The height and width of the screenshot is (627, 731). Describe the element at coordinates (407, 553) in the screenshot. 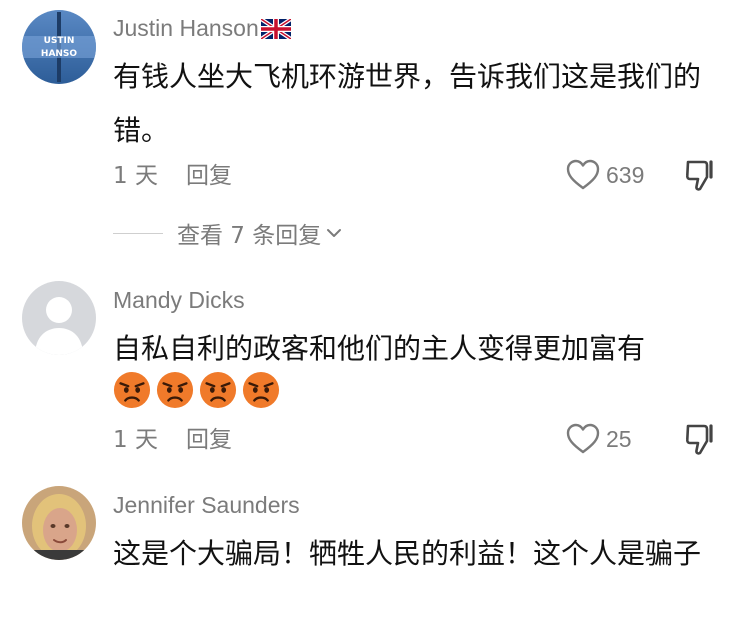

I see `comment-text: 这是个大骗局！牺牲人民的利益！这个人是骗子` at that location.